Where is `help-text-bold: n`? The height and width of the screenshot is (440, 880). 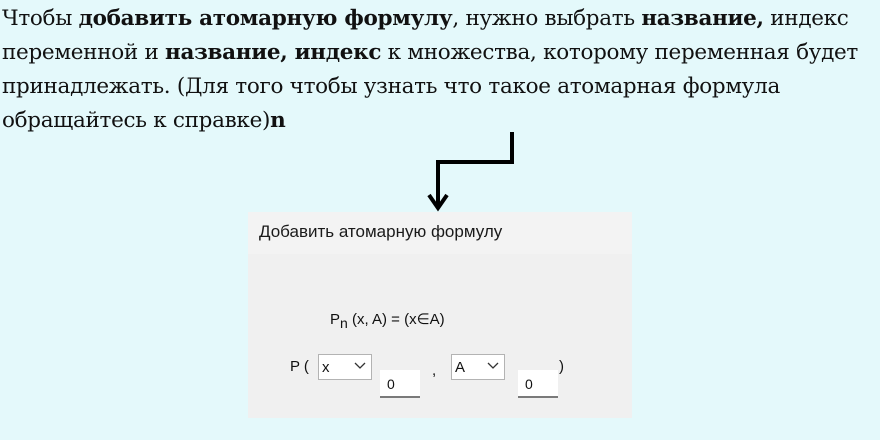
help-text-bold: n is located at coordinates (278, 120).